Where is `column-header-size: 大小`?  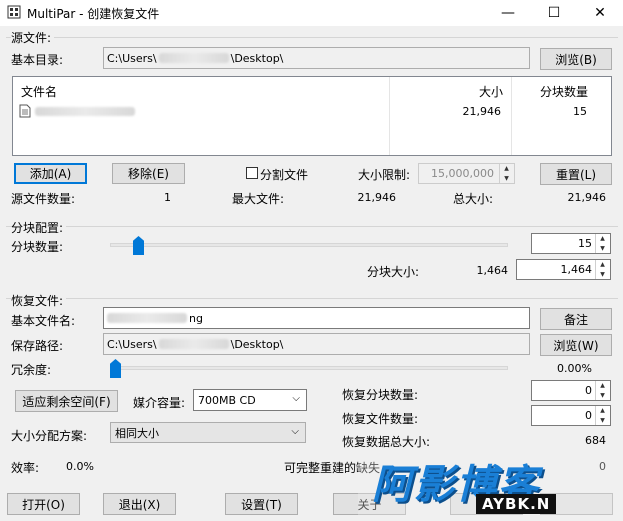 column-header-size: 大小 is located at coordinates (491, 91).